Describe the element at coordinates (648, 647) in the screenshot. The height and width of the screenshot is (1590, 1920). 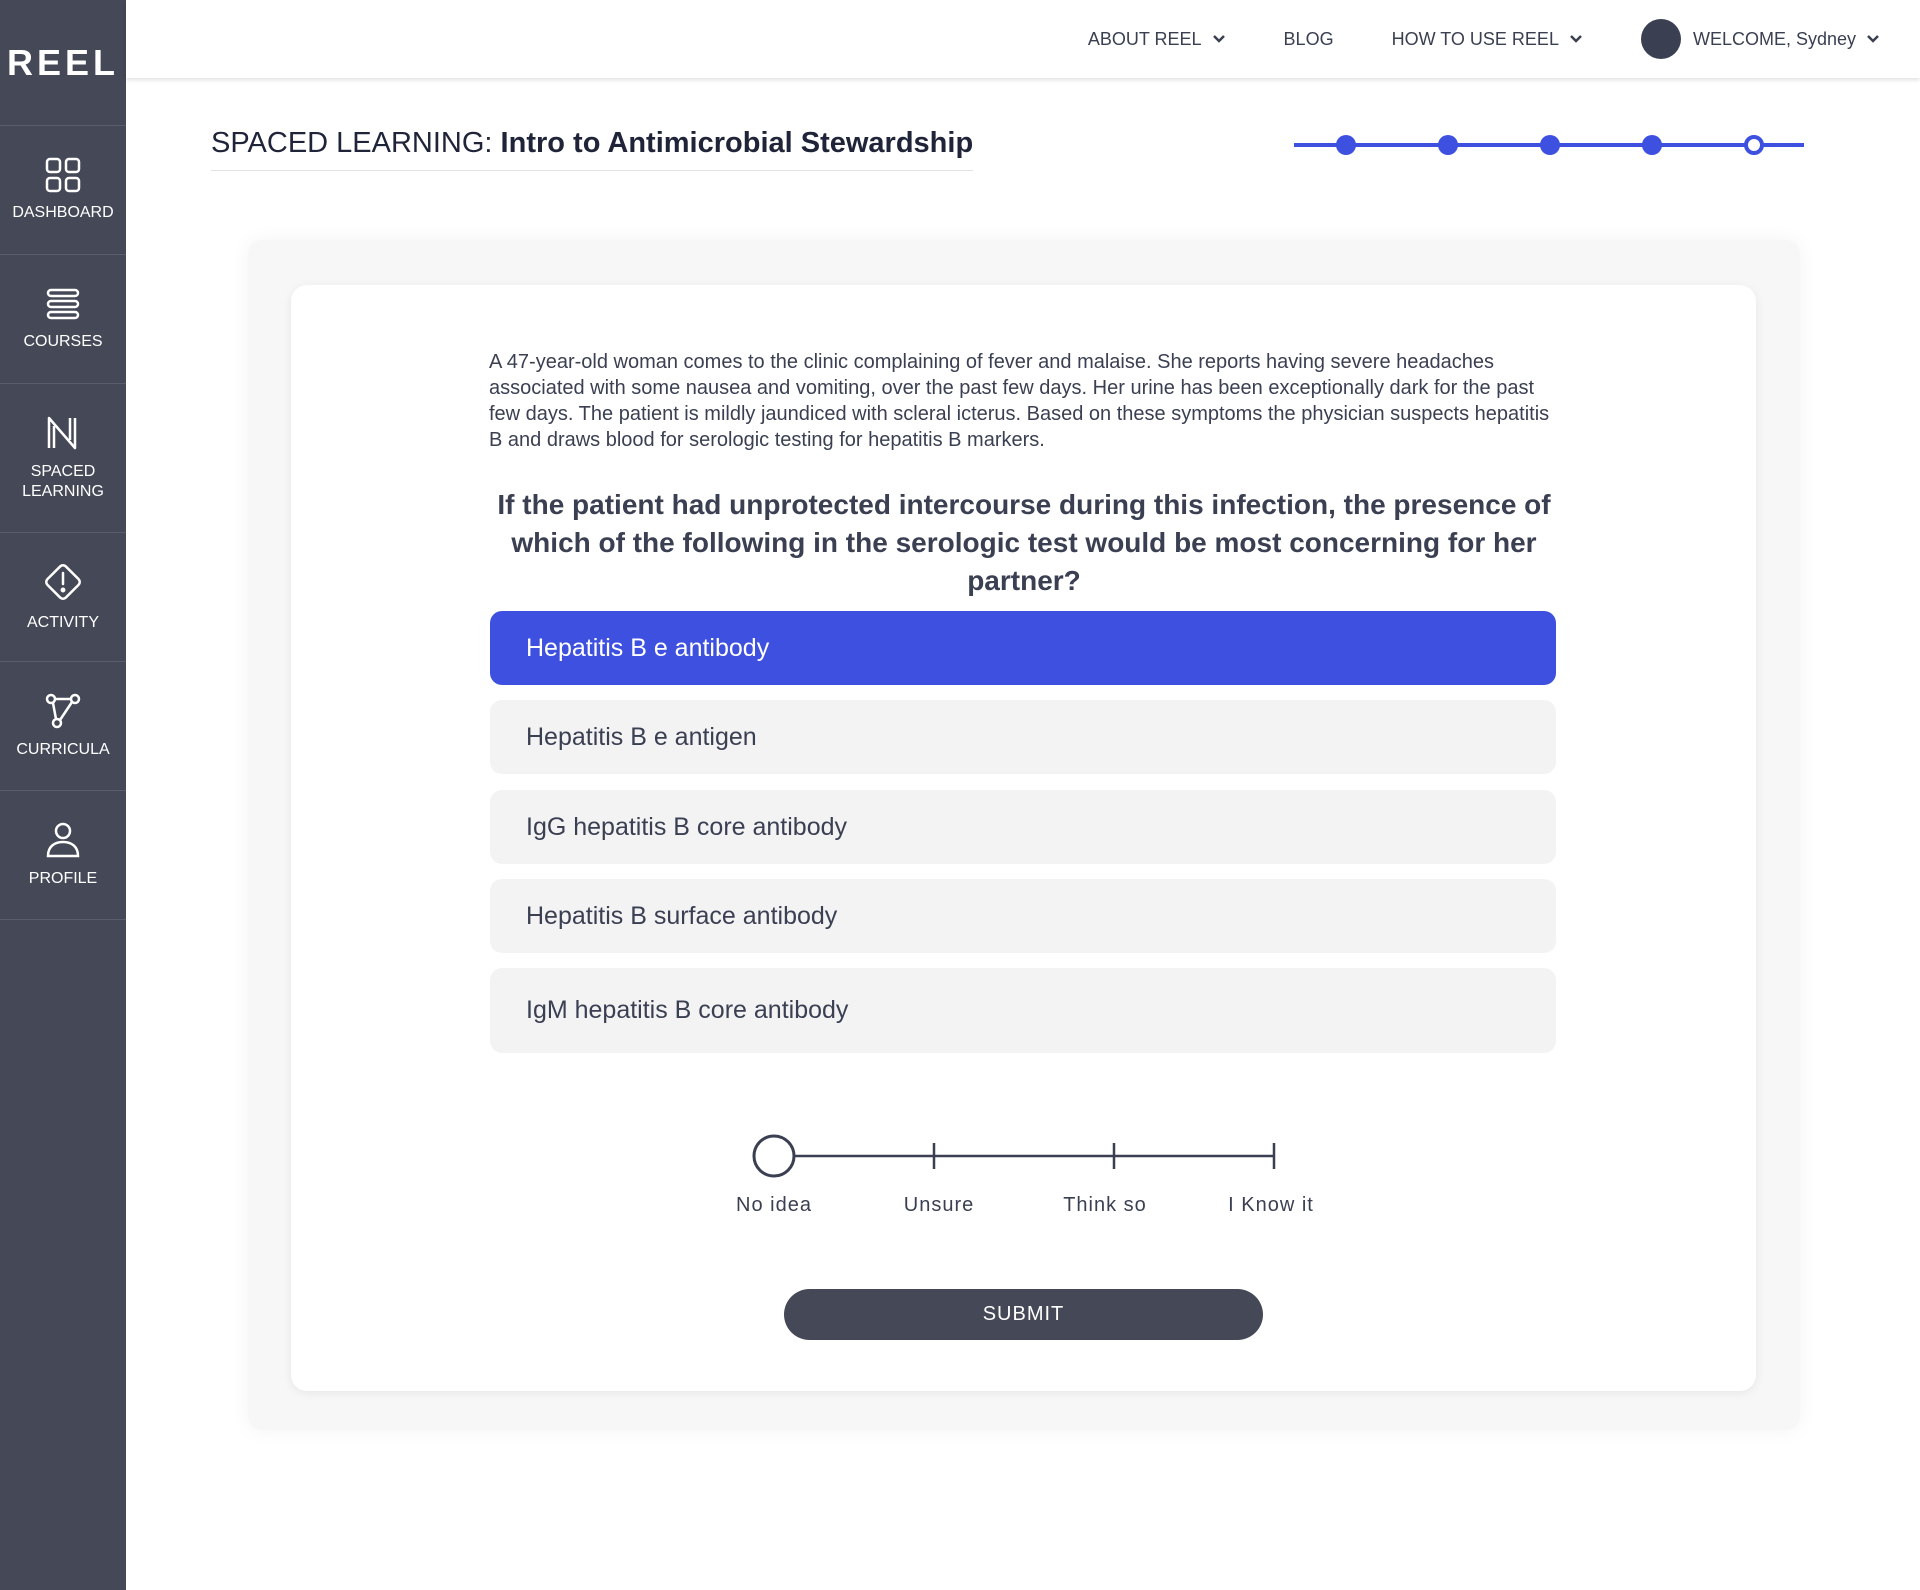
I see `answer-option-label: Hepatitis B e antibody` at that location.